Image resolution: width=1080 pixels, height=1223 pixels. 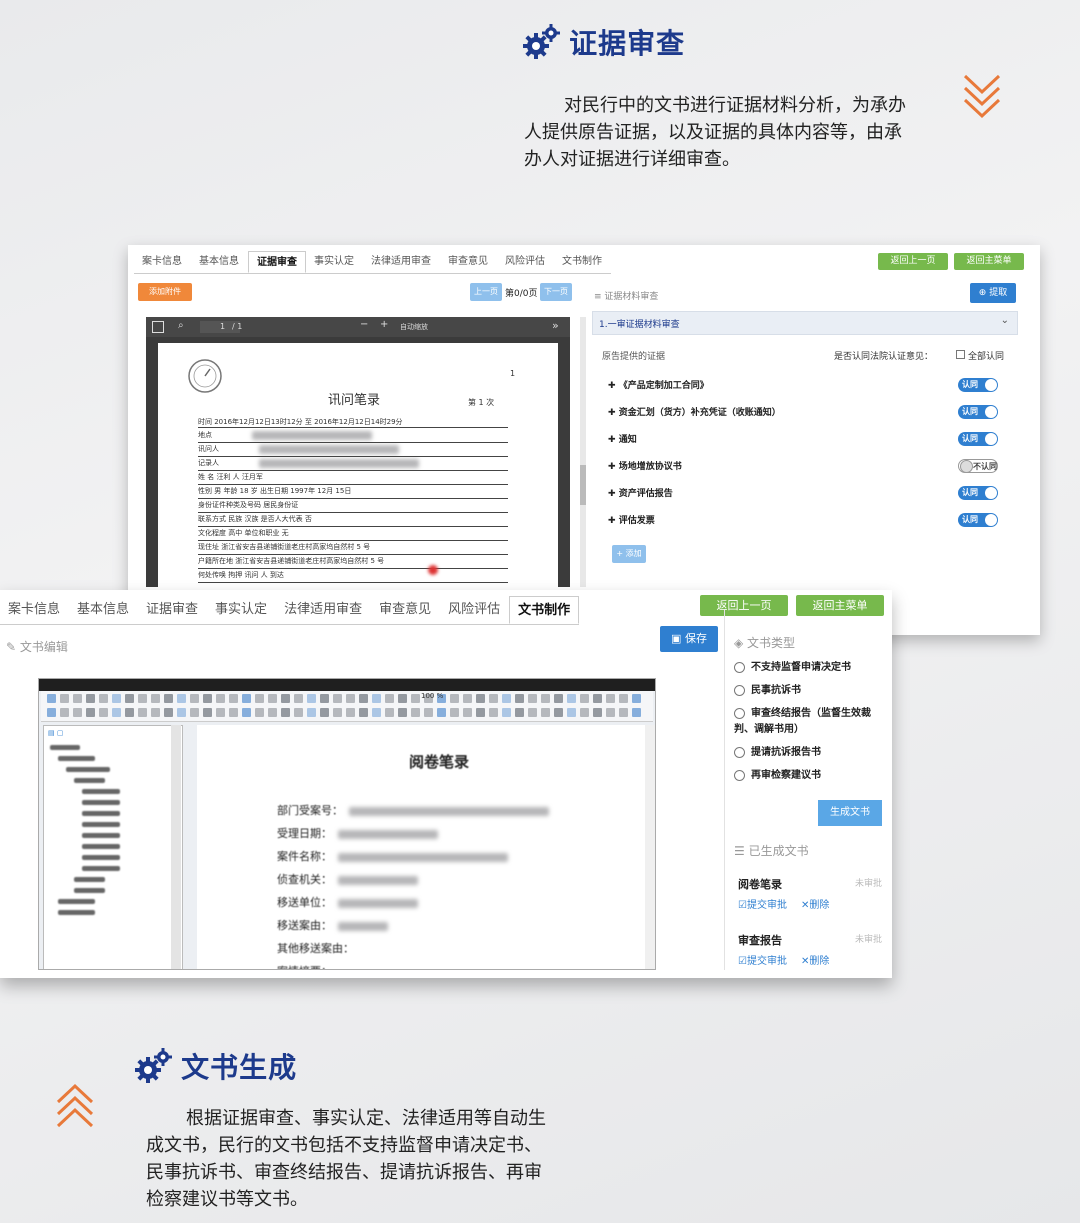 What do you see at coordinates (364, 324) in the screenshot?
I see `zoom-out-icon: −` at bounding box center [364, 324].